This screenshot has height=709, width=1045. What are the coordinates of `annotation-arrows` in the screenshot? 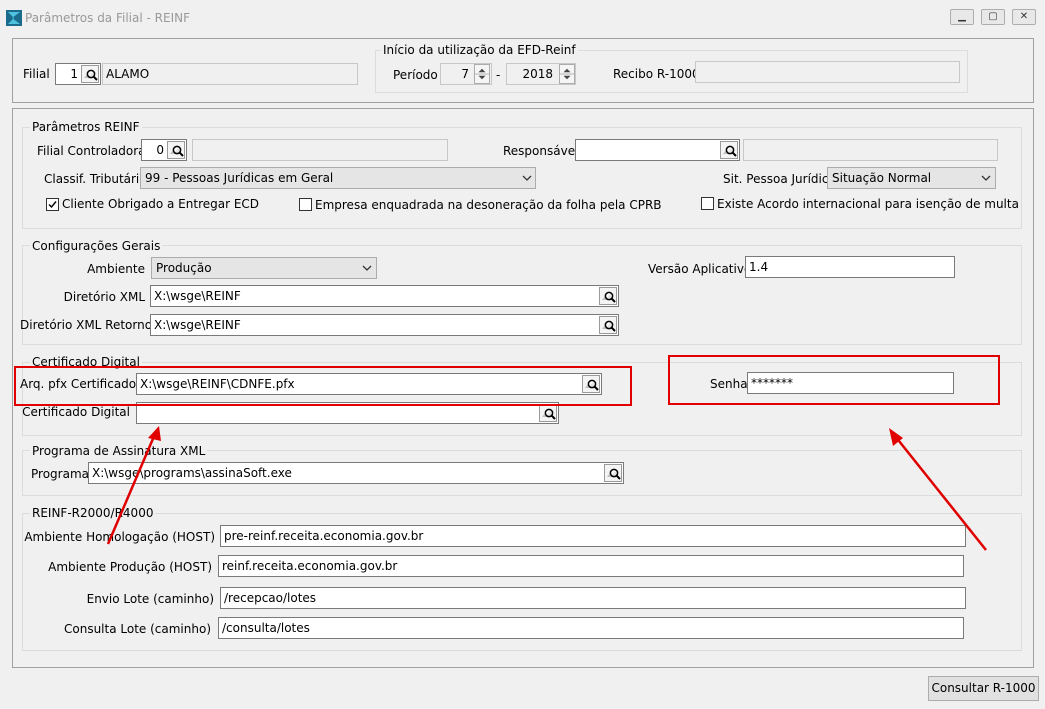 It's located at (546, 488).